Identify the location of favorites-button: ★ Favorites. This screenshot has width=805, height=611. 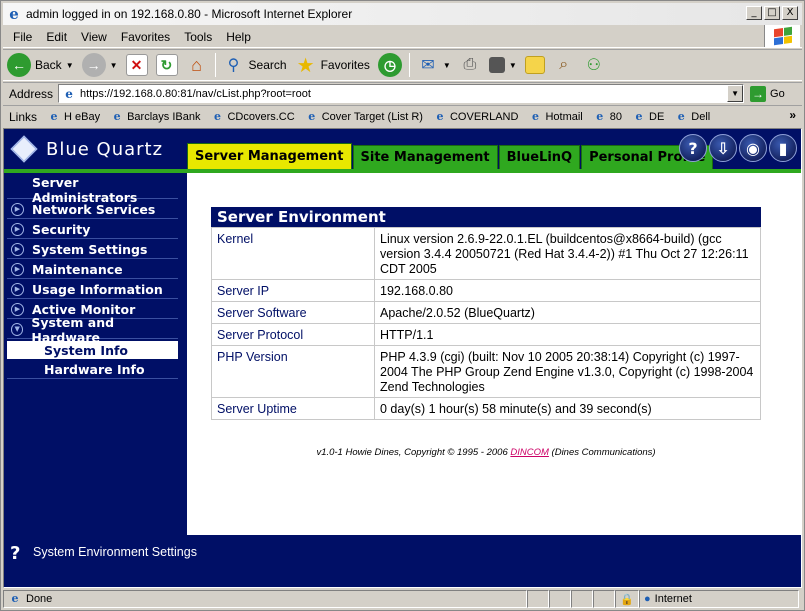
(332, 65).